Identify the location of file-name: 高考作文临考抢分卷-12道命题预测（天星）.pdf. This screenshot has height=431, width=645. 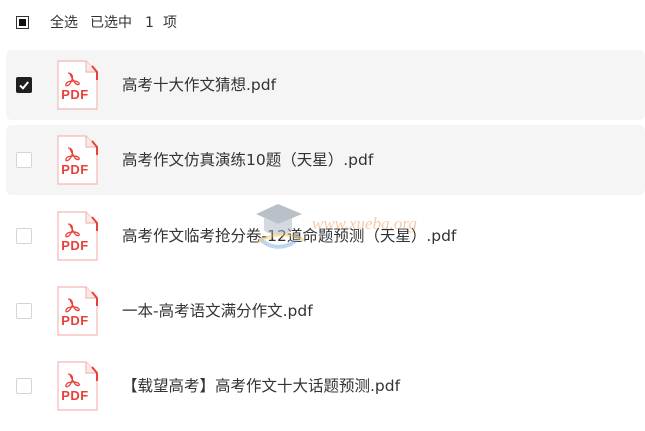
(289, 236).